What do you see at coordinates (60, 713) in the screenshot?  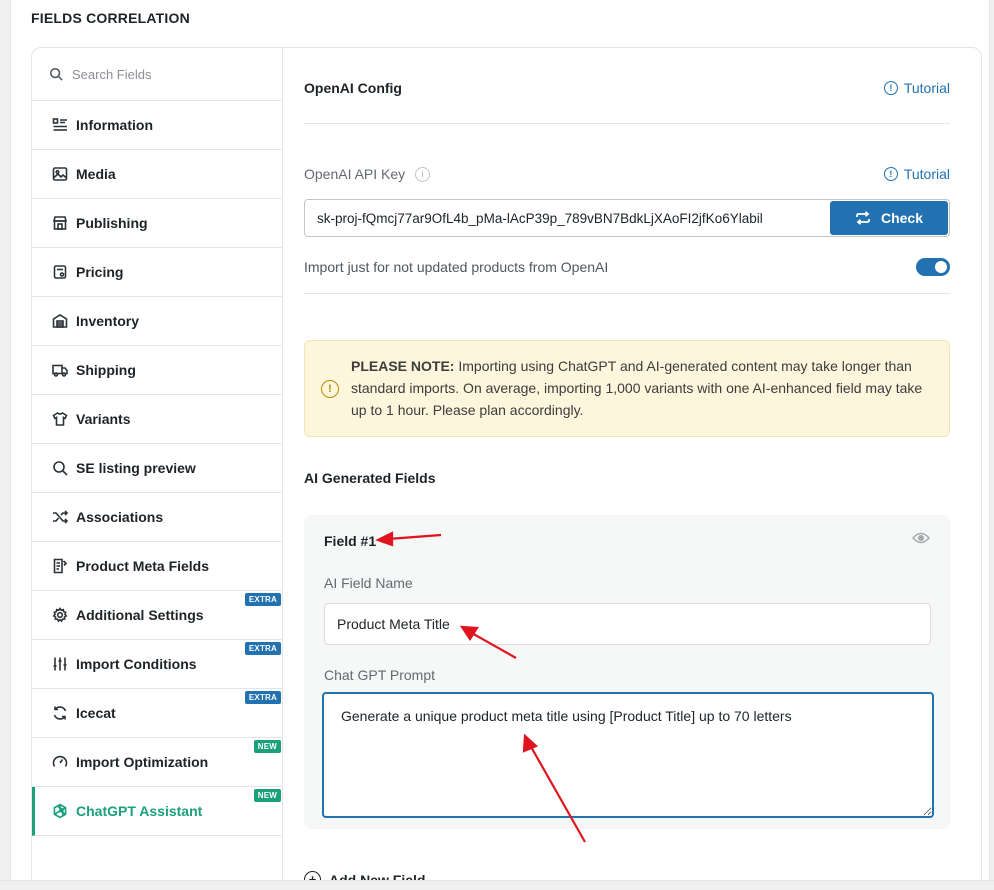 I see `refresh-icon` at bounding box center [60, 713].